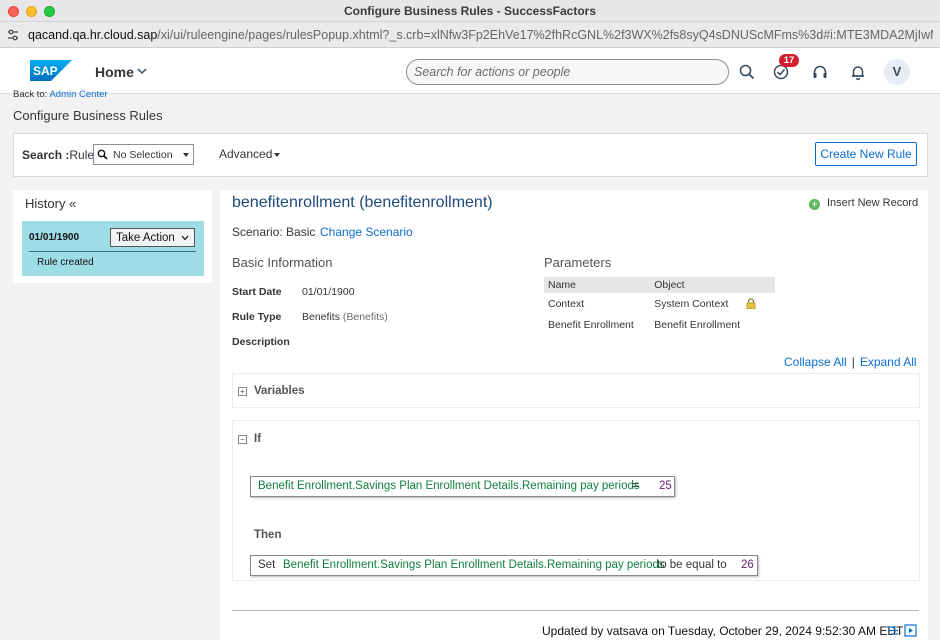 The image size is (940, 640). What do you see at coordinates (65, 262) in the screenshot?
I see `history-item-description: Rule created` at bounding box center [65, 262].